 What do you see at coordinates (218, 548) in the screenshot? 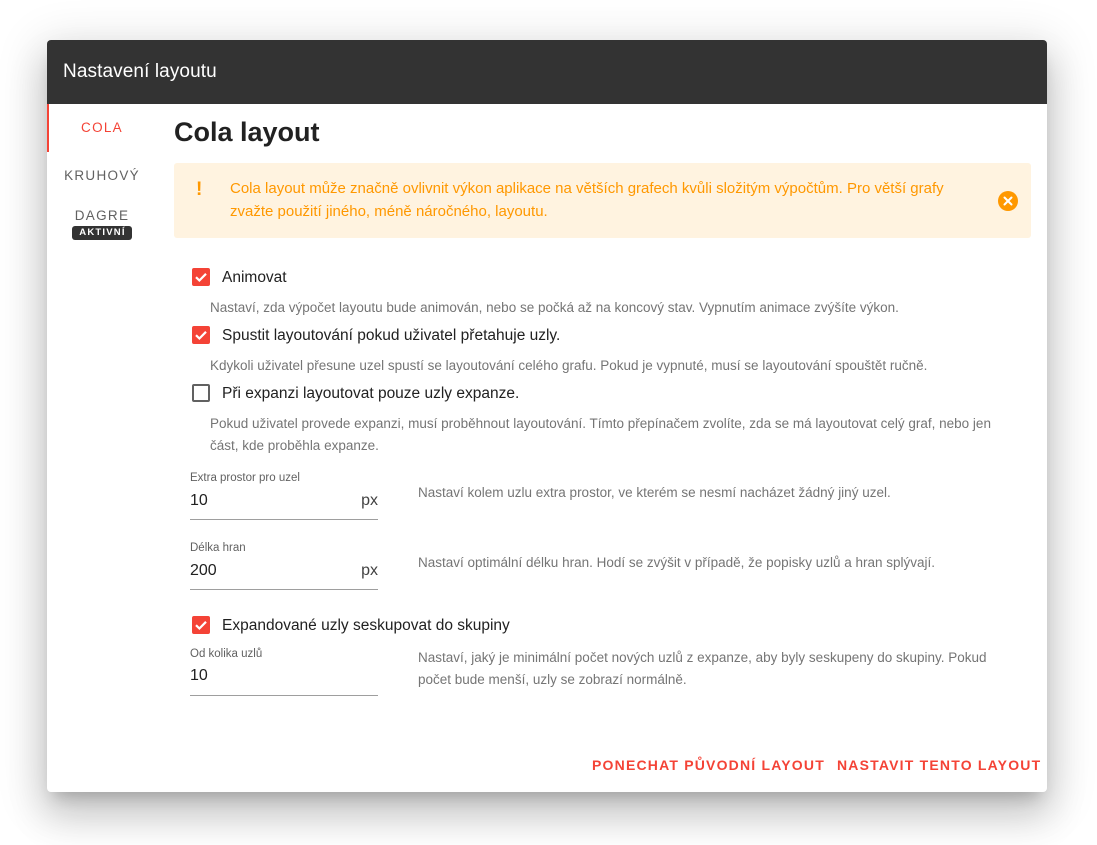
I see `edge-length-label: Délka hran` at bounding box center [218, 548].